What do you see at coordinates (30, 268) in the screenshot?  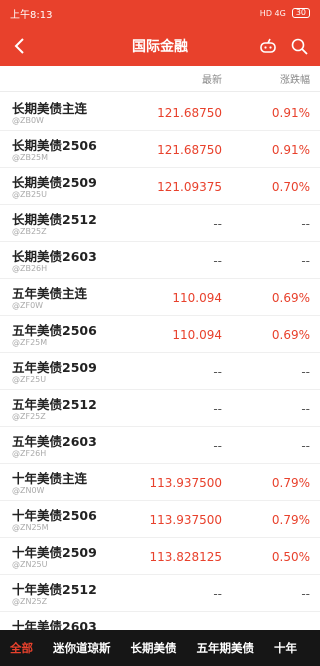 I see `contract-code: @ZB26H` at bounding box center [30, 268].